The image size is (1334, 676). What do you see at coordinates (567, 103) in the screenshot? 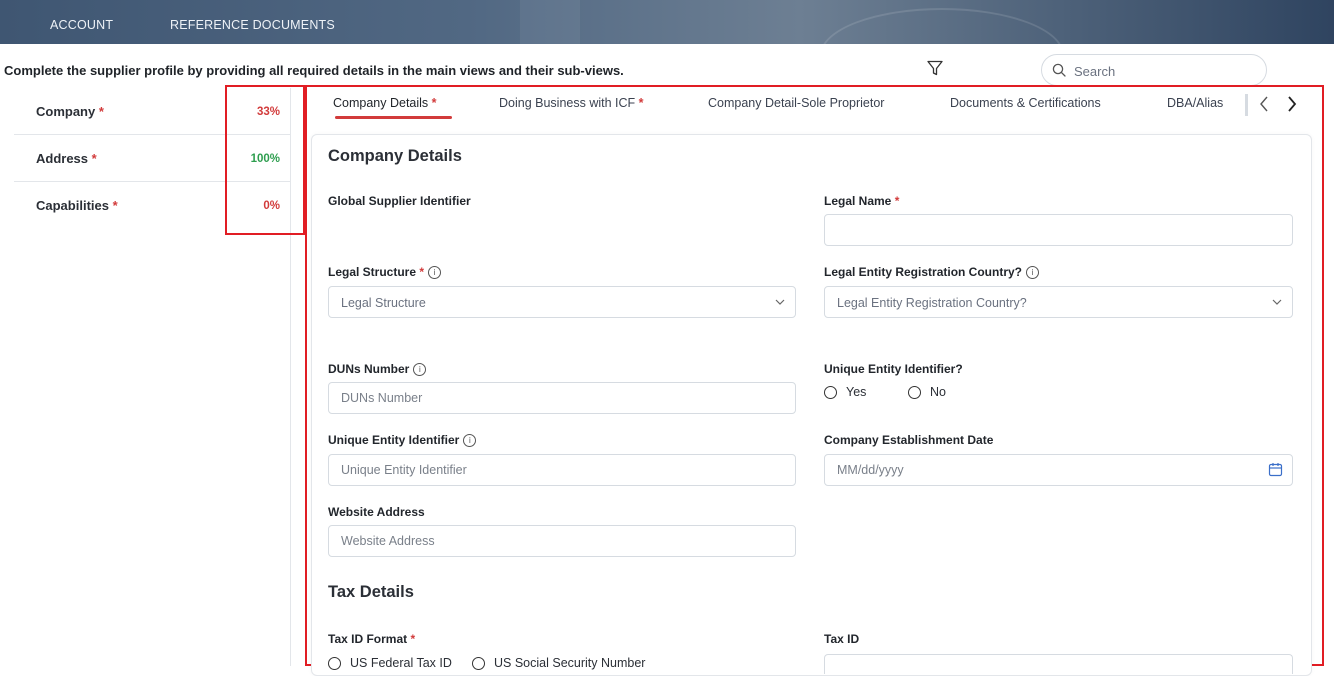
I see `tab-label: Doing Business with ICF` at bounding box center [567, 103].